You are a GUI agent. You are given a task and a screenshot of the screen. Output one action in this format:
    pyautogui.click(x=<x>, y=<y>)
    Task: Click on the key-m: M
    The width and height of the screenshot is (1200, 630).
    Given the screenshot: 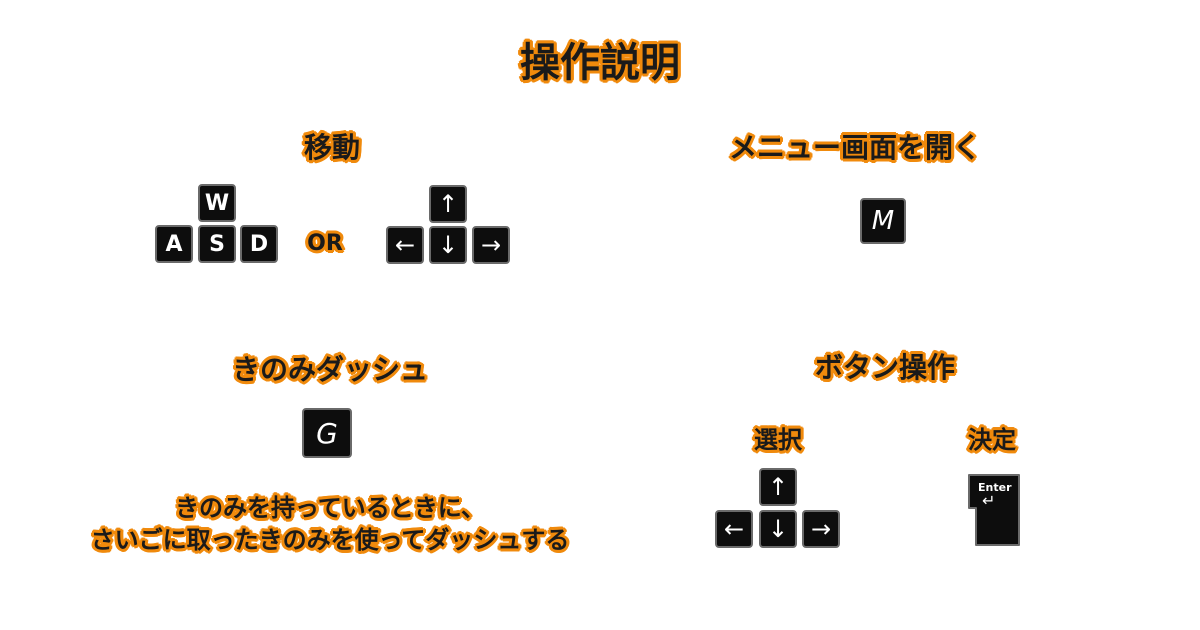 What is the action you would take?
    pyautogui.click(x=883, y=221)
    